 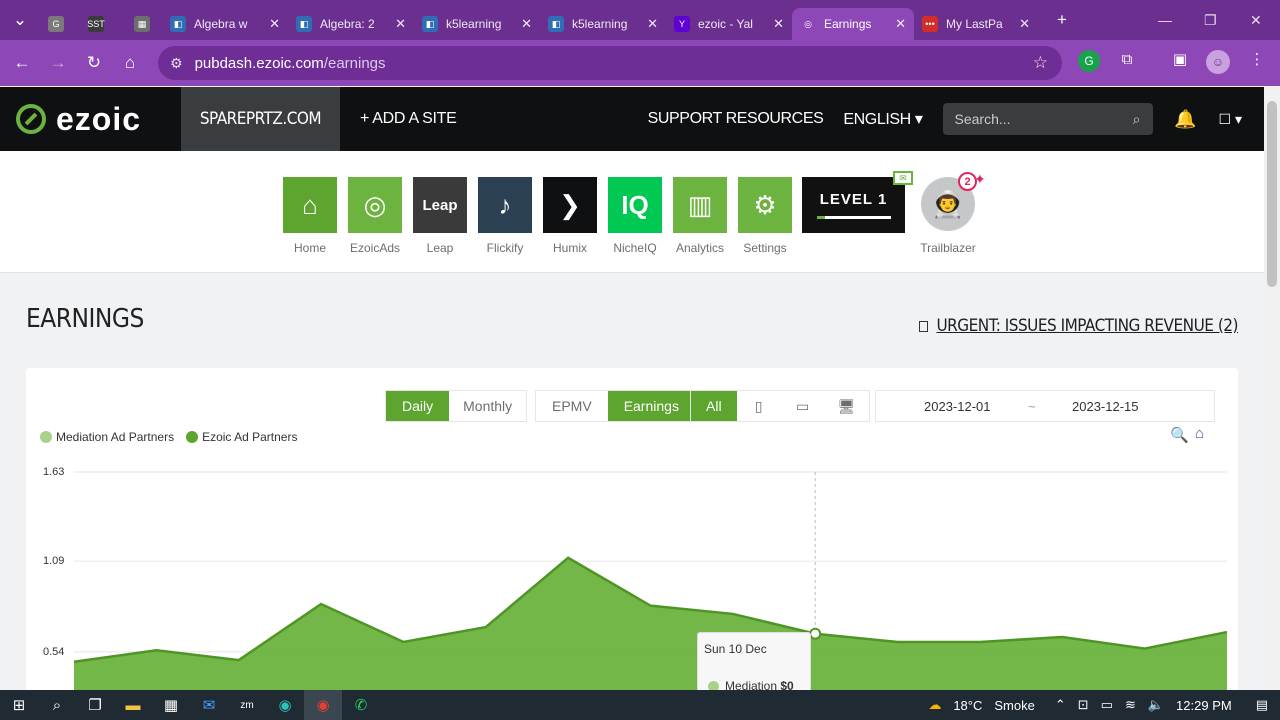 What do you see at coordinates (968, 705) in the screenshot?
I see `temperature: 18°C` at bounding box center [968, 705].